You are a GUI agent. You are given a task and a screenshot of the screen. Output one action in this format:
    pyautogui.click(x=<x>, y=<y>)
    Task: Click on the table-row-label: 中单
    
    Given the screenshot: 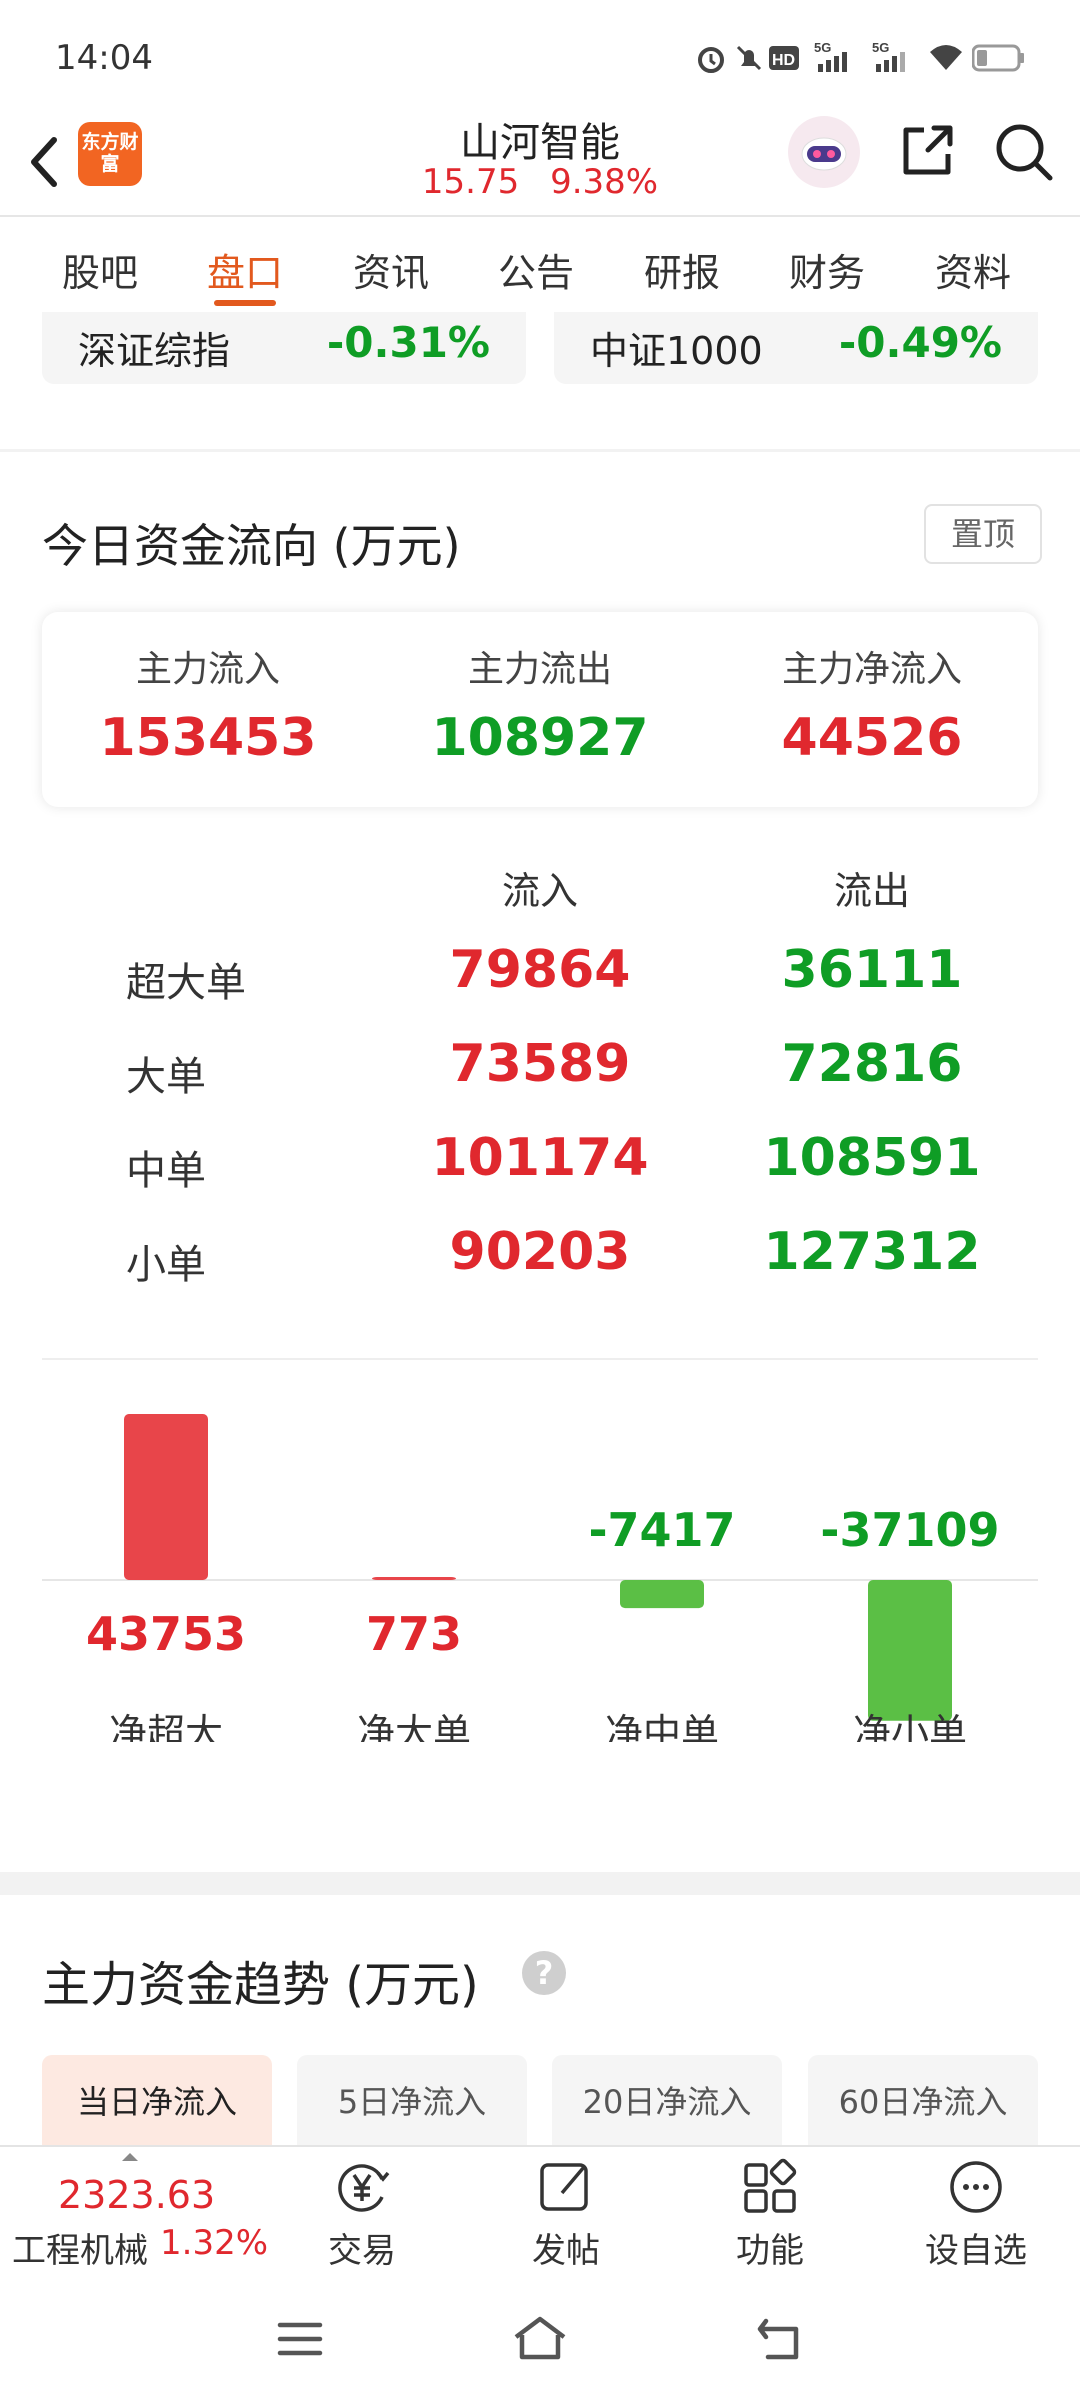 What is the action you would take?
    pyautogui.click(x=166, y=1171)
    